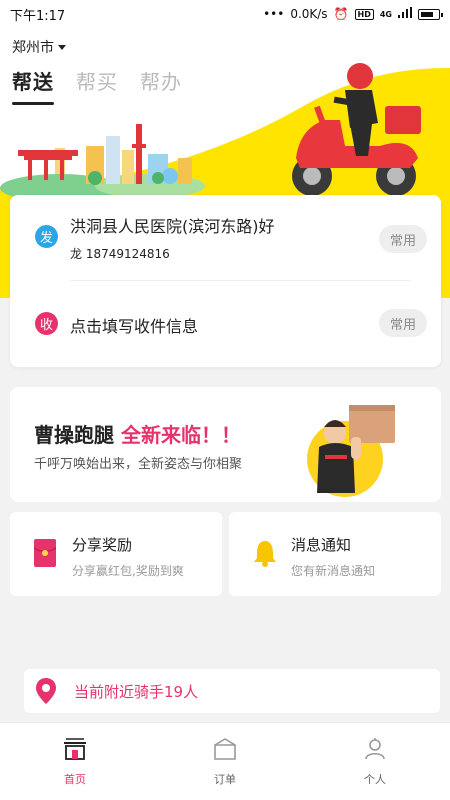 The image size is (450, 800). I want to click on receiver-placeholder: 点击填写收件信息, so click(134, 326).